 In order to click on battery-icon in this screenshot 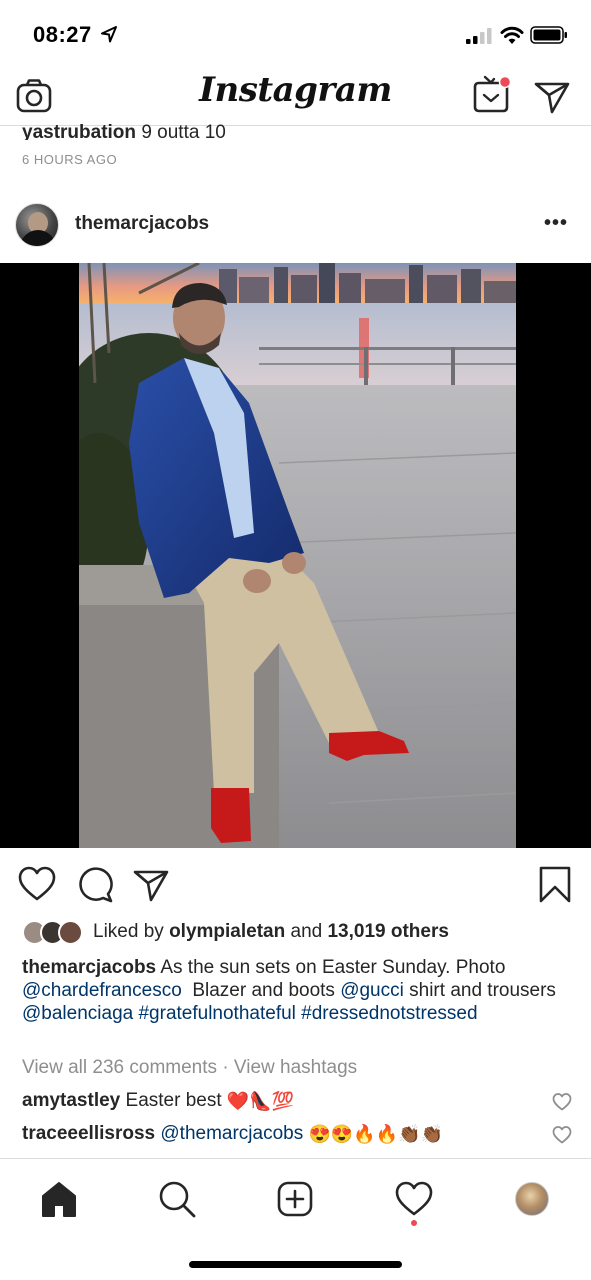, I will do `click(548, 35)`.